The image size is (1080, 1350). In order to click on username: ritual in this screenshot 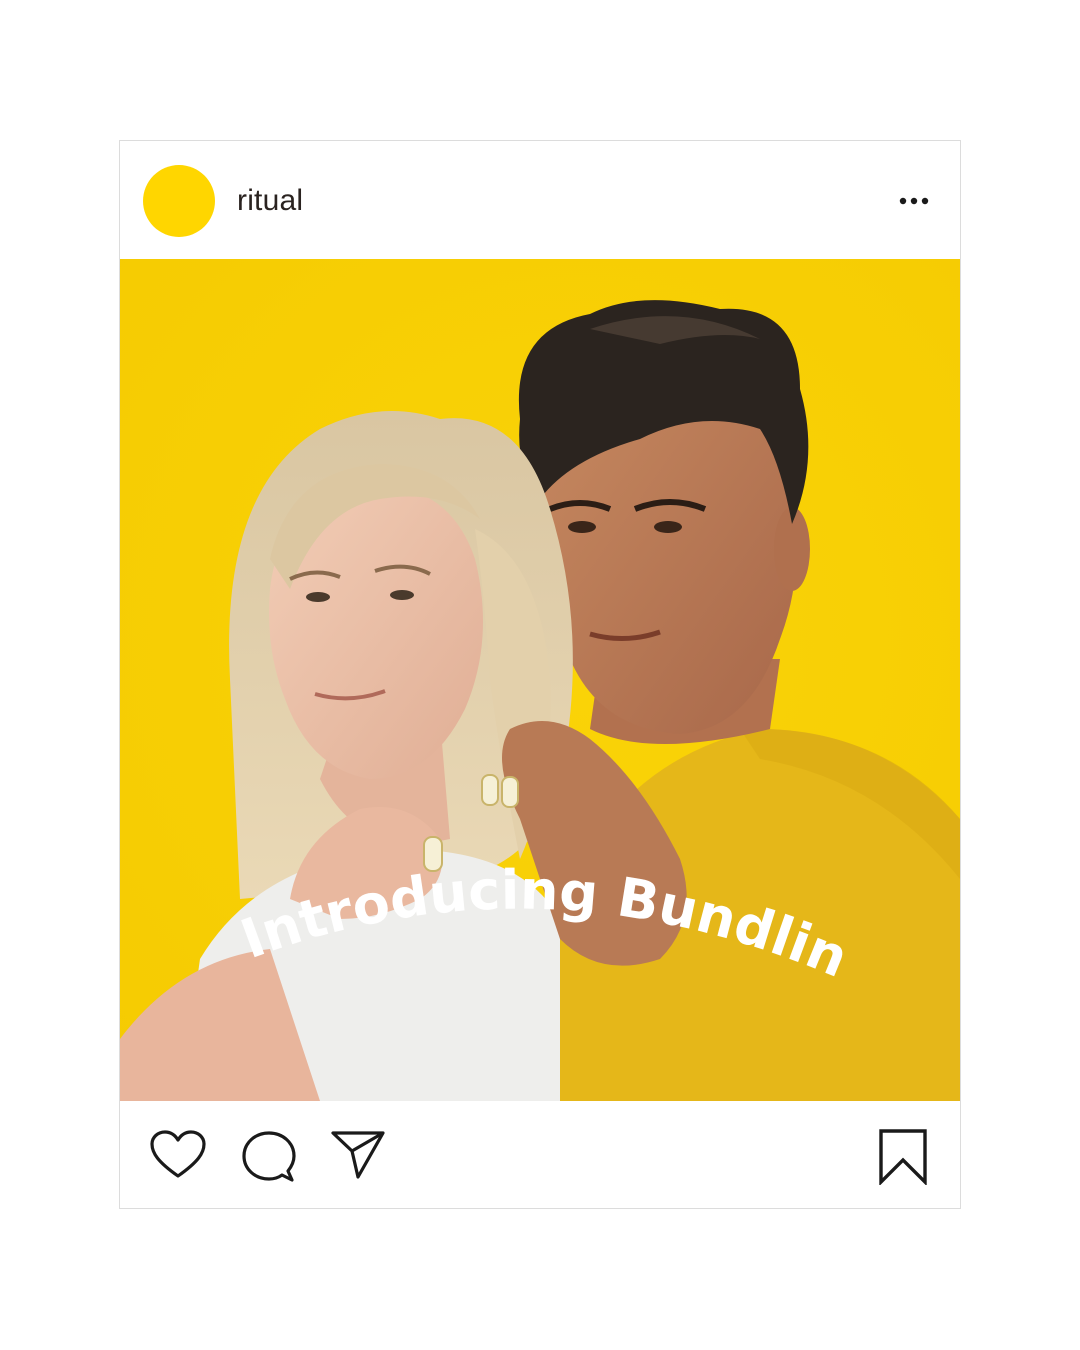, I will do `click(270, 201)`.